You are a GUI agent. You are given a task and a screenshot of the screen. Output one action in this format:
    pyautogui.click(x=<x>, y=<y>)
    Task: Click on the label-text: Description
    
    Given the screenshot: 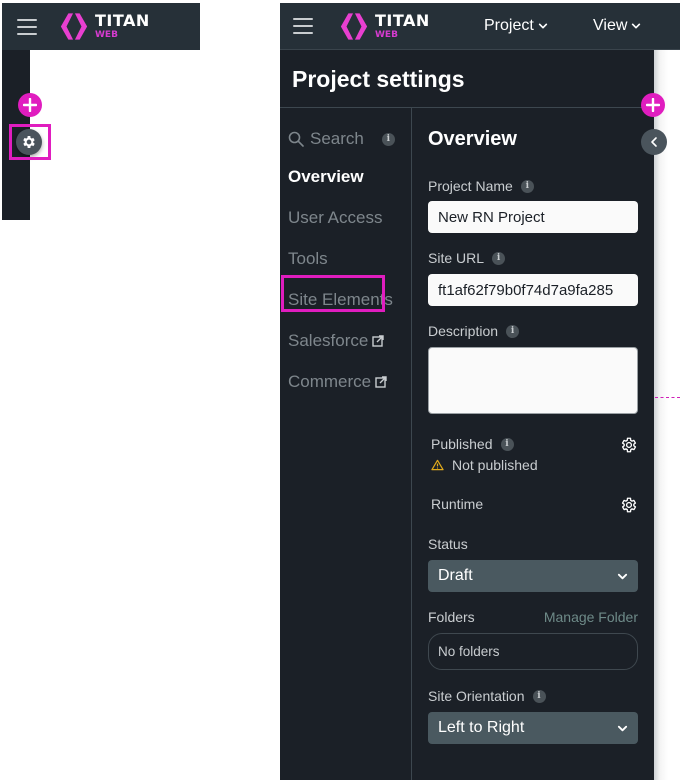 What is the action you would take?
    pyautogui.click(x=463, y=331)
    